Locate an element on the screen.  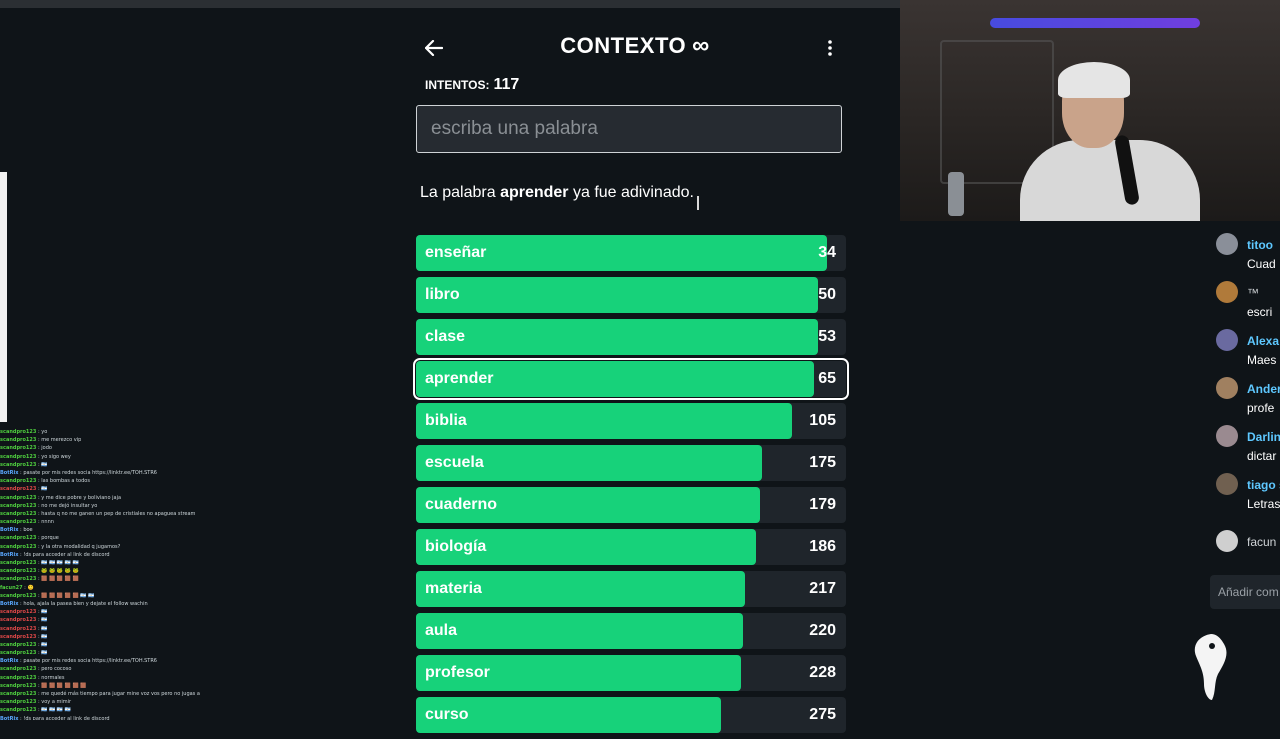
guess-row: libro 50 is located at coordinates (631, 295).